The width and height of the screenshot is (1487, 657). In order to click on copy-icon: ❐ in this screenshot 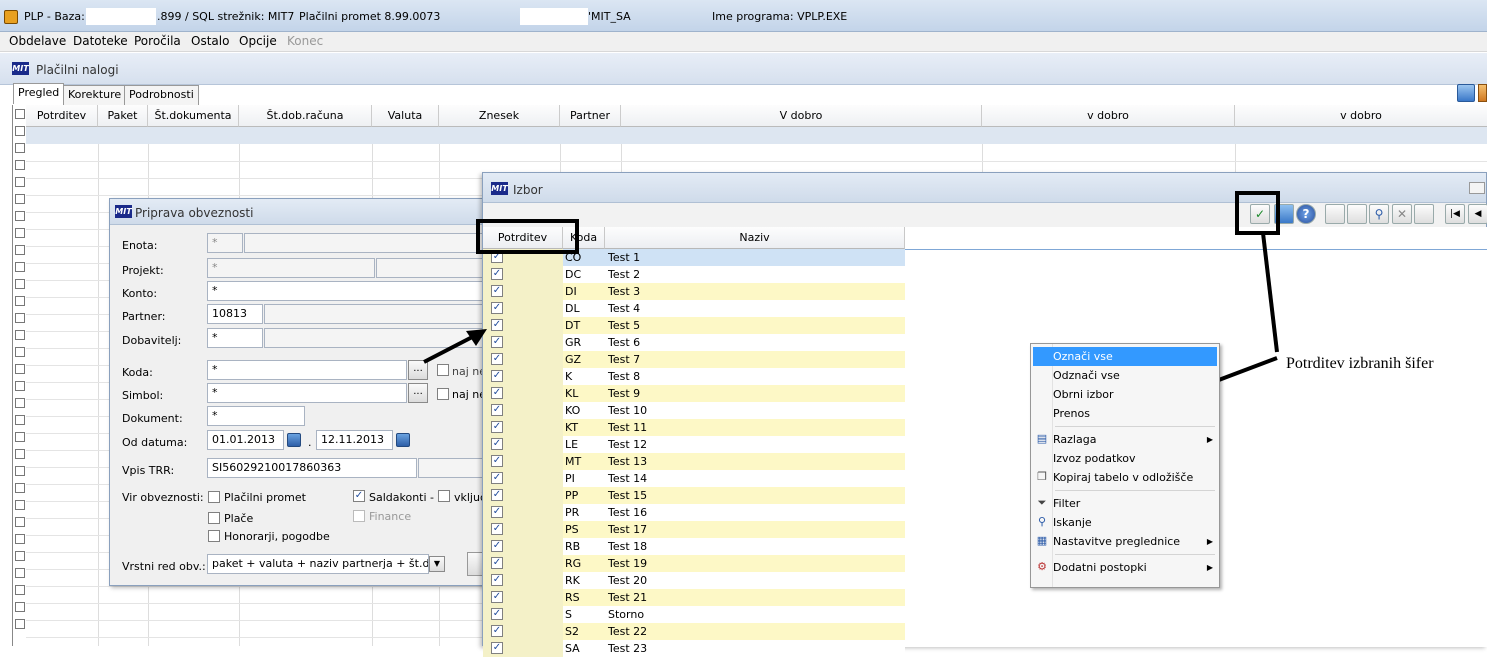, I will do `click(1042, 476)`.